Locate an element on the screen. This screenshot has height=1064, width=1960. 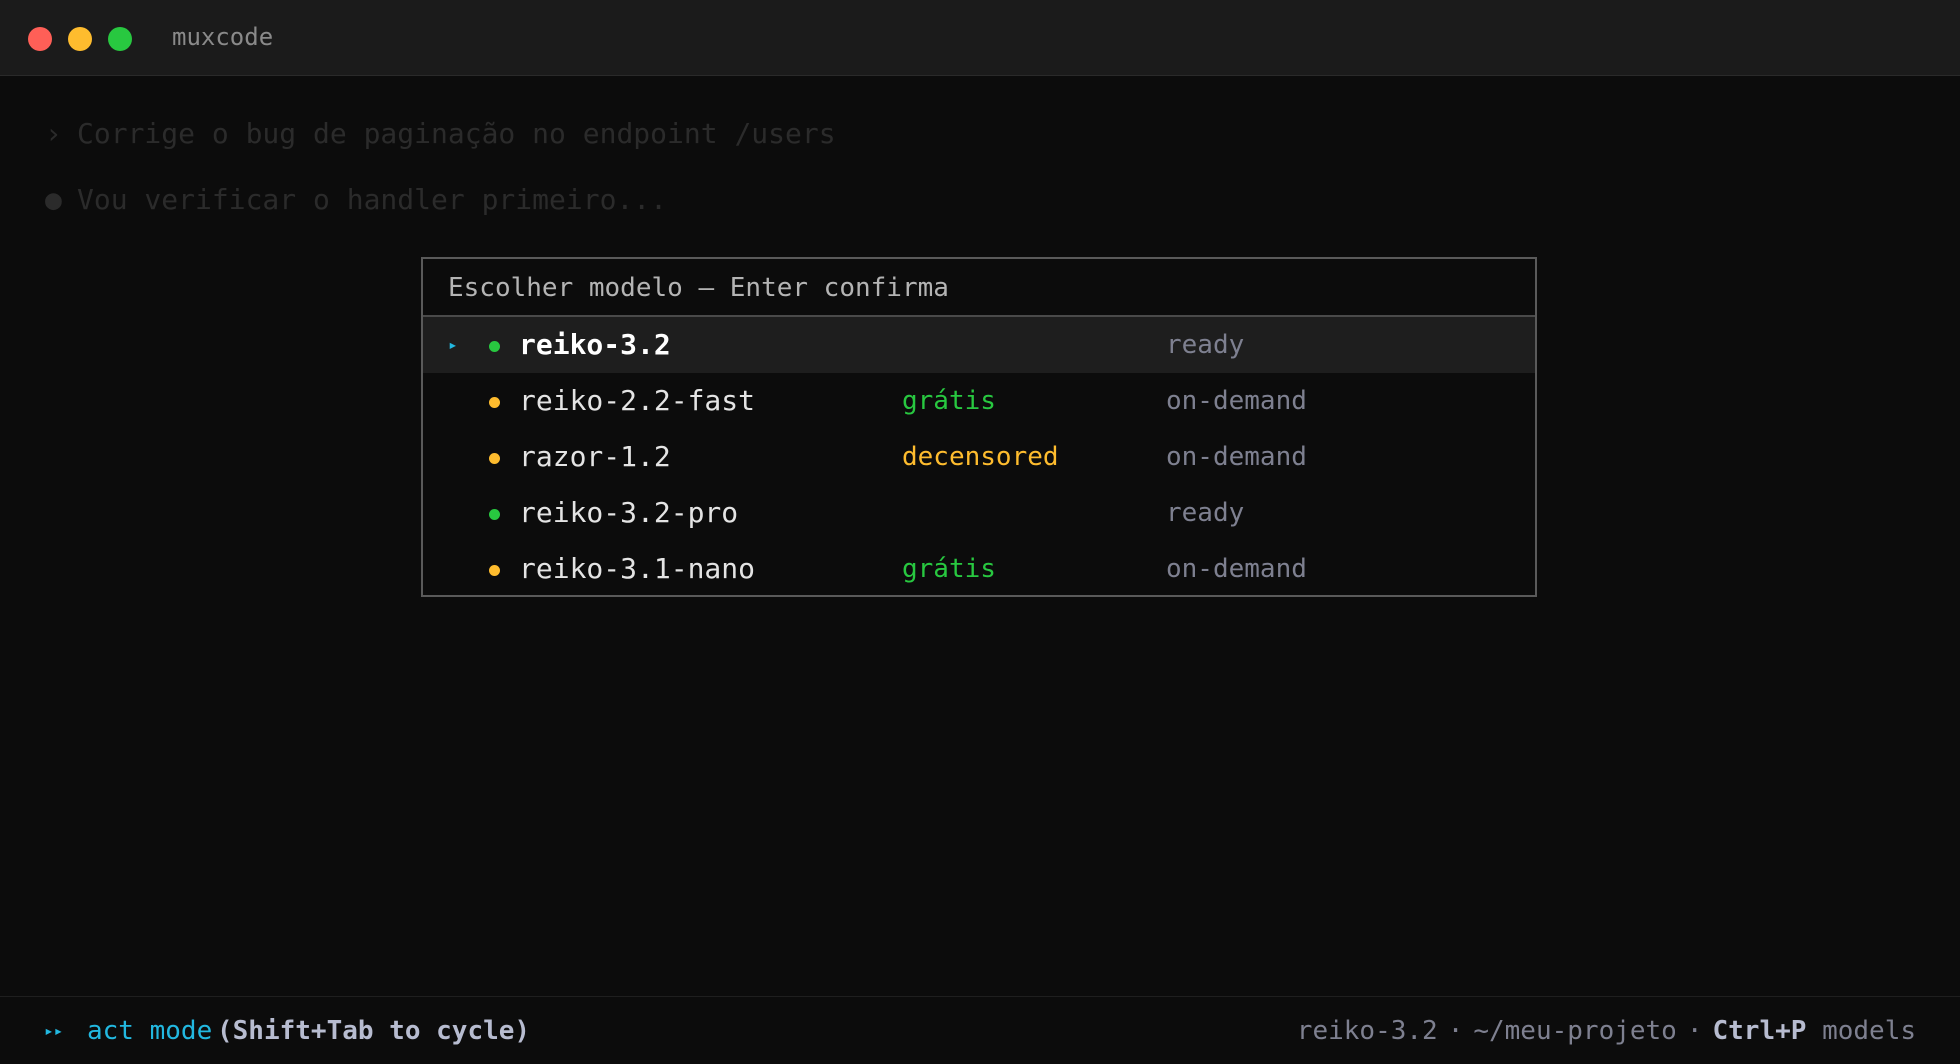
model-name: reiko-2.2-fast is located at coordinates (637, 400).